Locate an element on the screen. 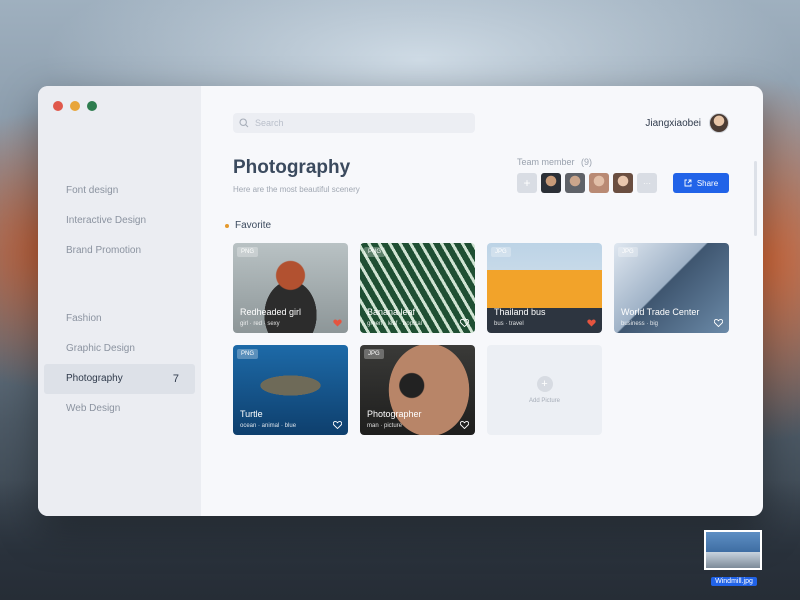 The width and height of the screenshot is (800, 600). picture-card: PNG Redheaded girl girl · red · sexy is located at coordinates (290, 288).